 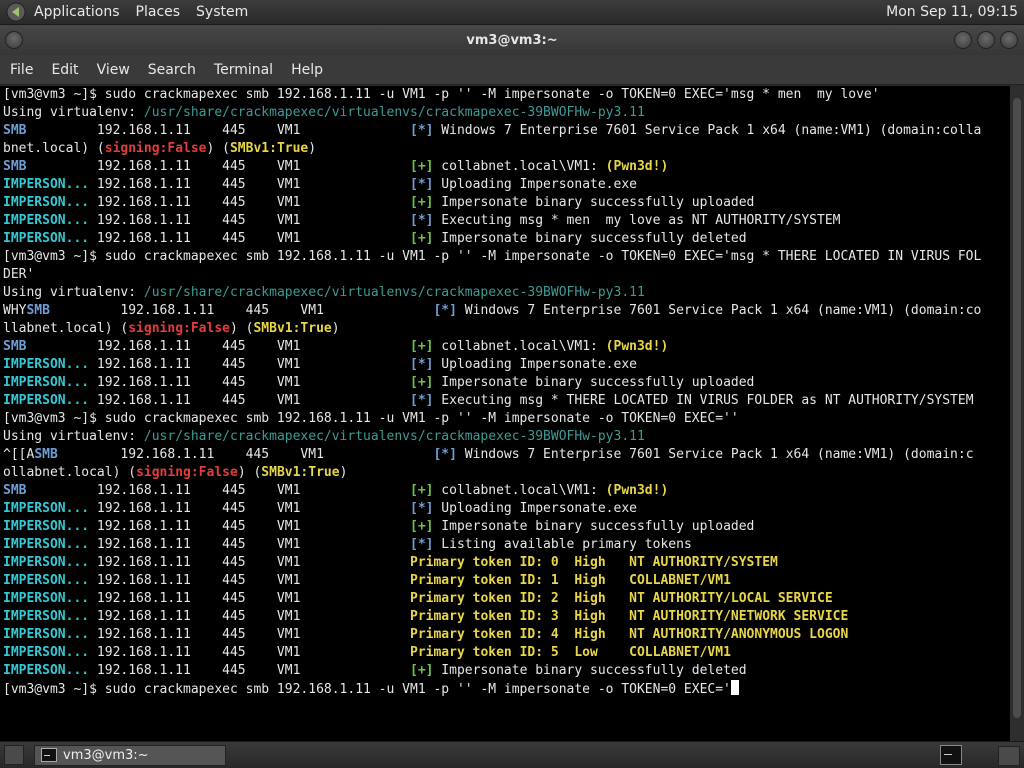 I want to click on terminal-segment-plain: DER', so click(x=19, y=274).